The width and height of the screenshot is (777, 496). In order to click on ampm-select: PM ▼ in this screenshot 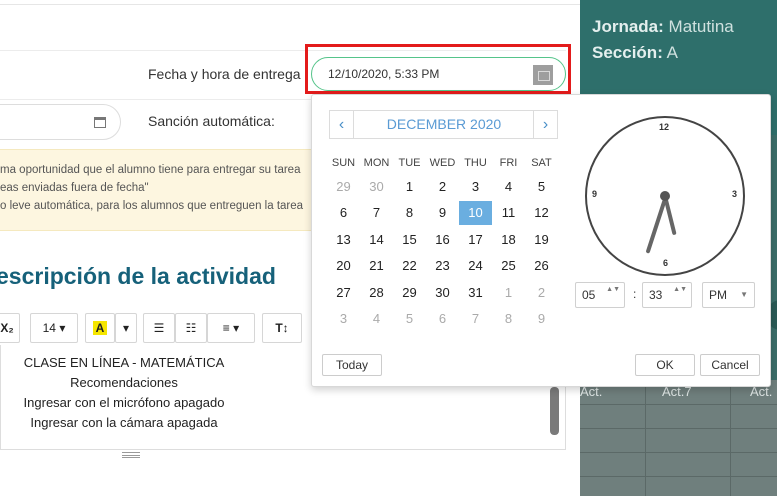, I will do `click(728, 295)`.